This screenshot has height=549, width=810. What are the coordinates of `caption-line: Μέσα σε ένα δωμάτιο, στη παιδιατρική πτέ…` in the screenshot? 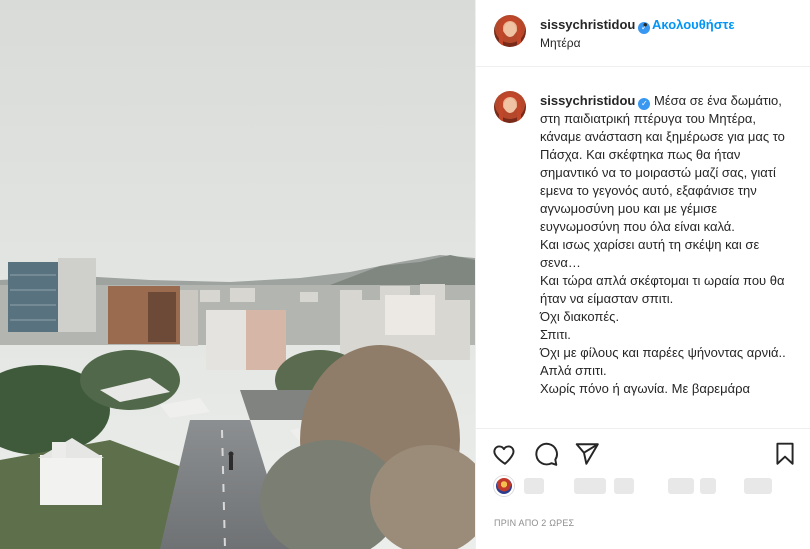 It's located at (662, 163).